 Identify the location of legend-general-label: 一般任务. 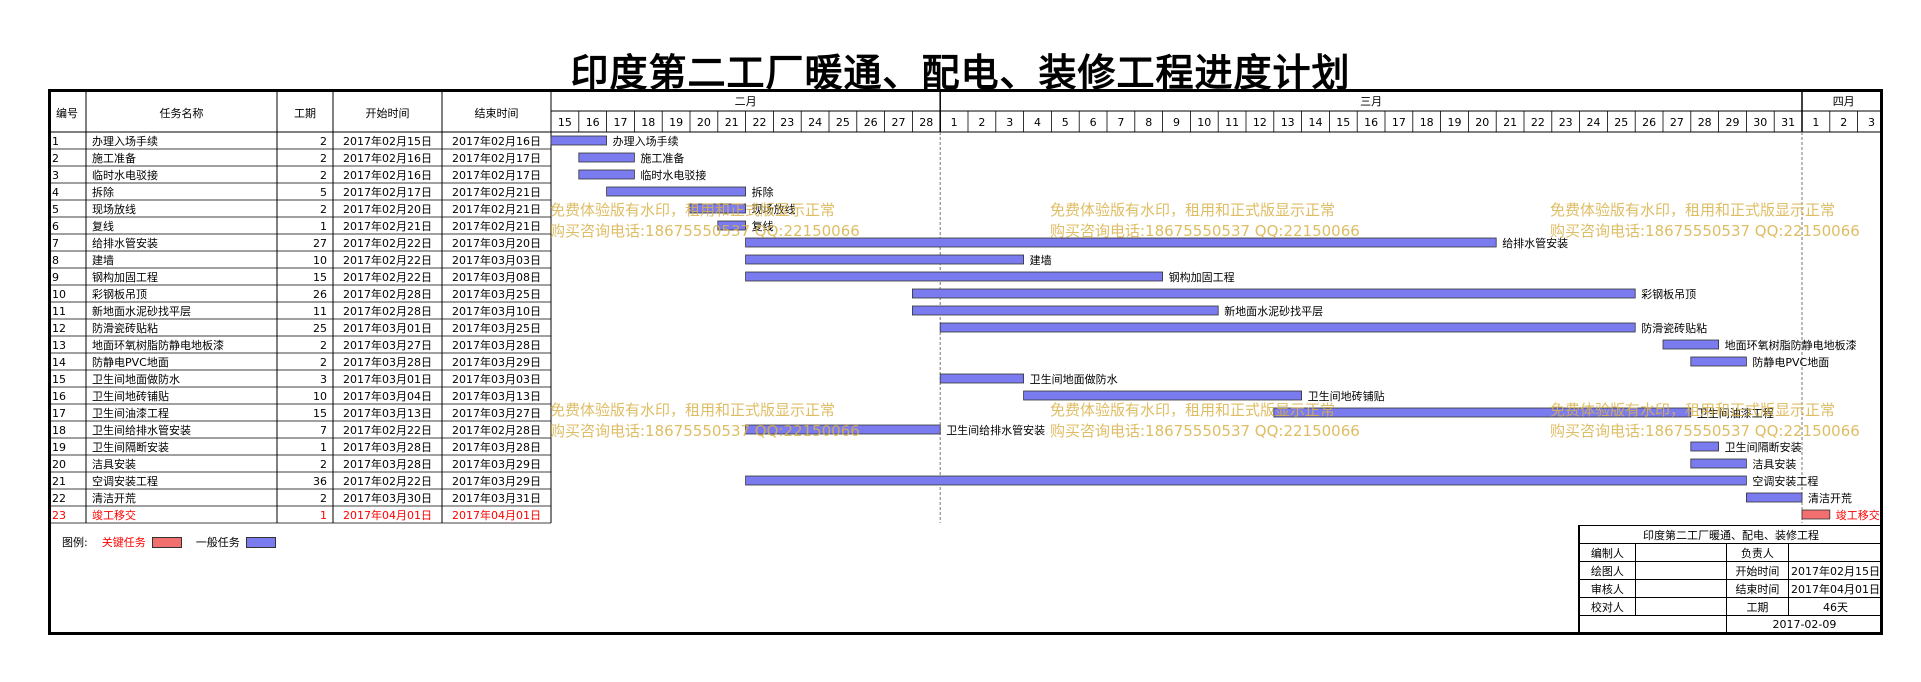
(217, 542).